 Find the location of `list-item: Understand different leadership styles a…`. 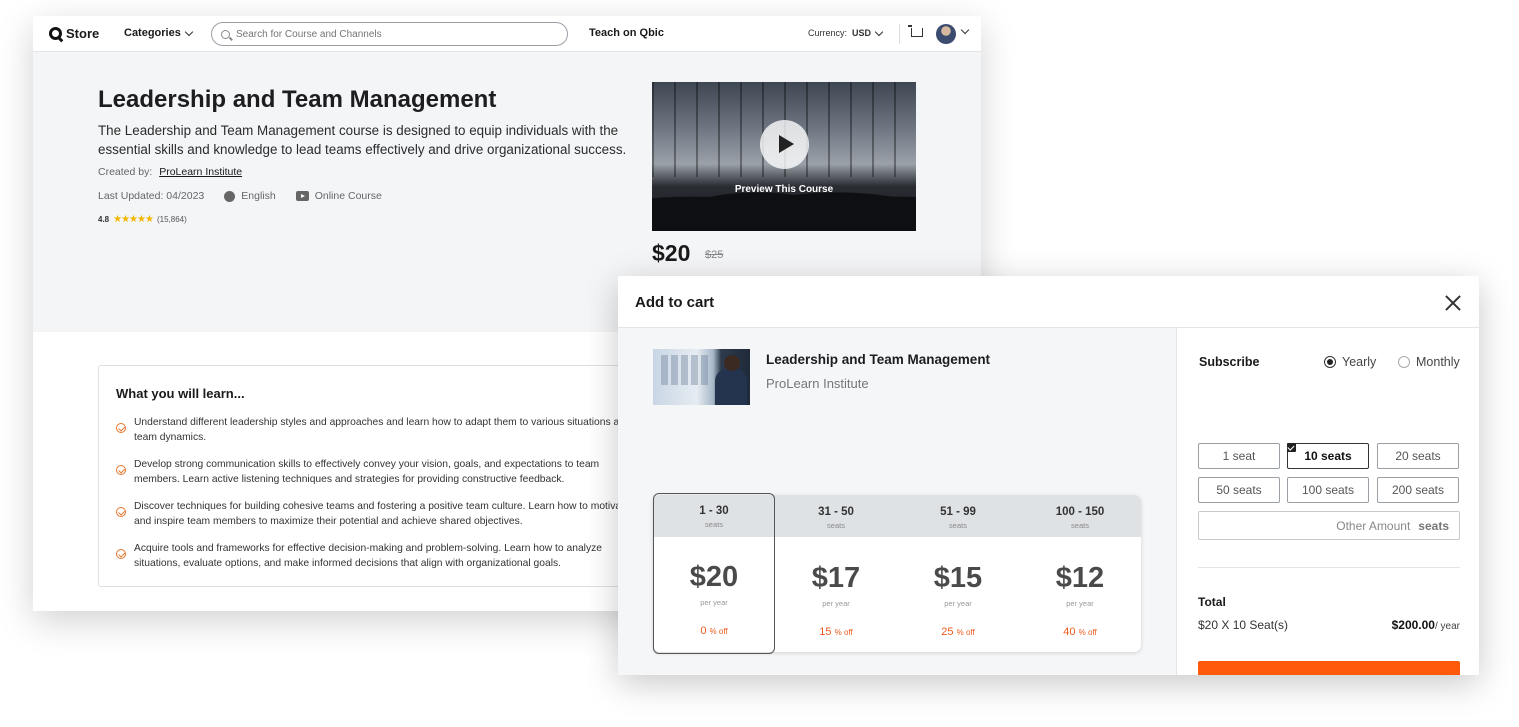

list-item: Understand different leadership styles a… is located at coordinates (376, 430).